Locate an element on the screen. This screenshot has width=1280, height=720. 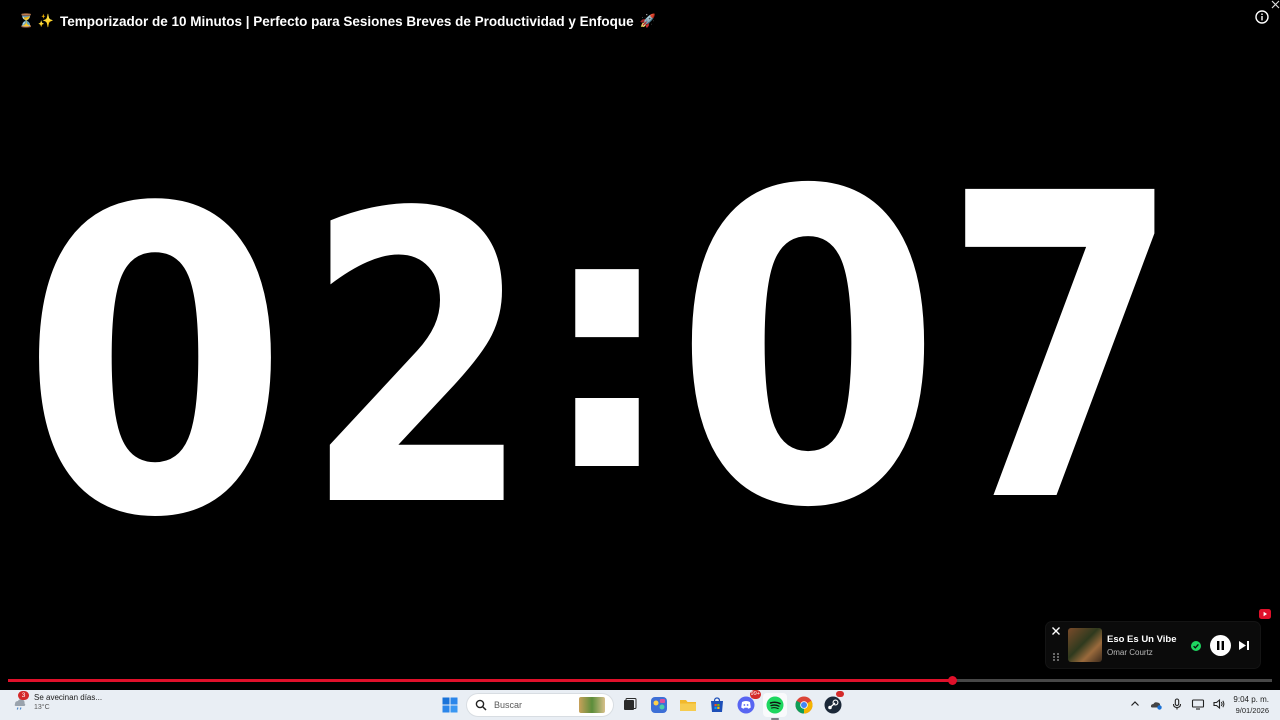
info-icon is located at coordinates (1262, 17).